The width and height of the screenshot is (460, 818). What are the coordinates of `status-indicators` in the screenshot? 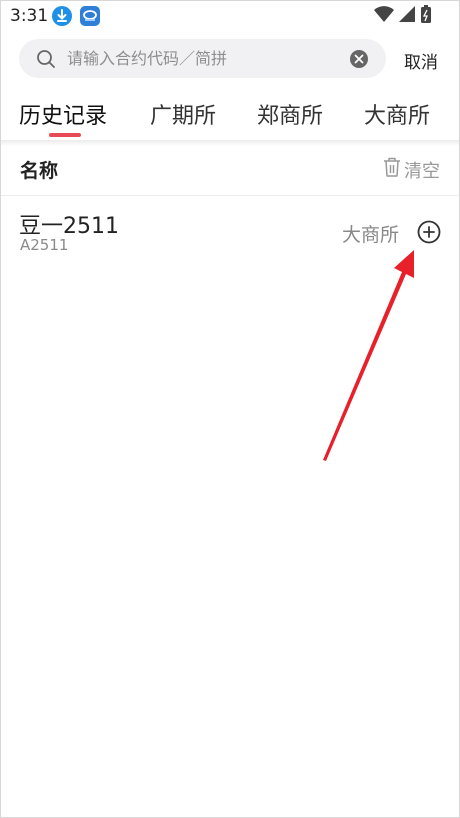 It's located at (403, 16).